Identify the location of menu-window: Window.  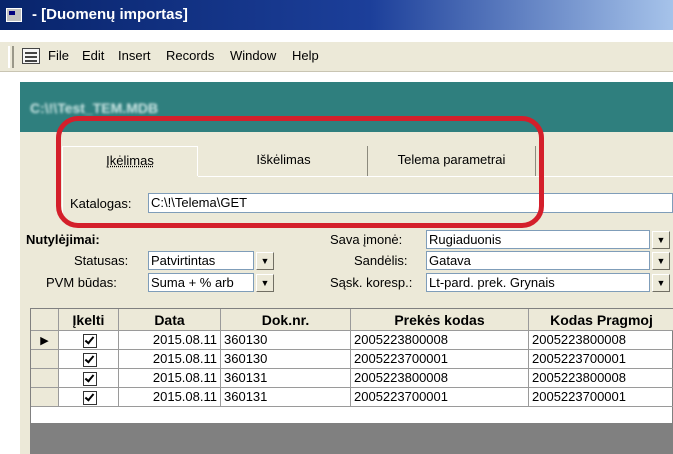
(253, 55).